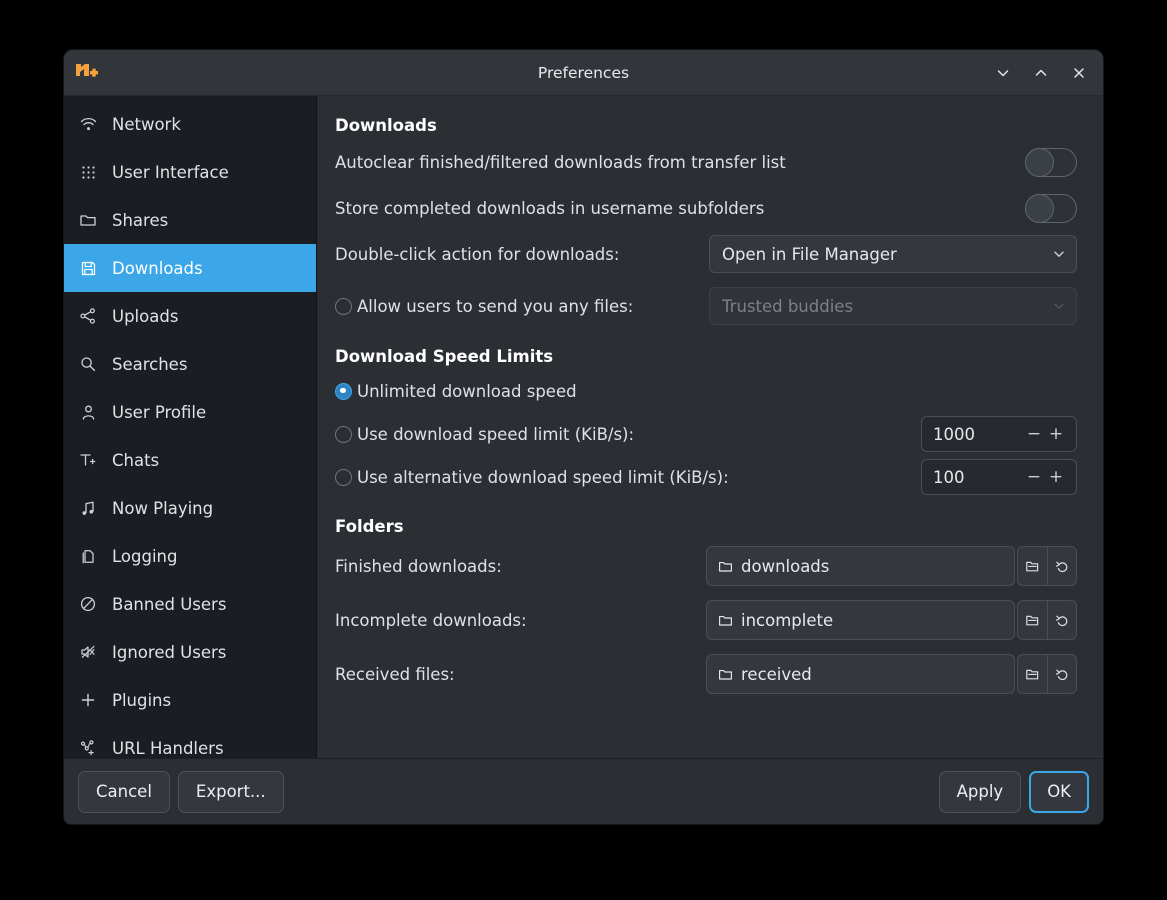 The width and height of the screenshot is (1167, 900). I want to click on sidebar-item-label: User Interface, so click(170, 172).